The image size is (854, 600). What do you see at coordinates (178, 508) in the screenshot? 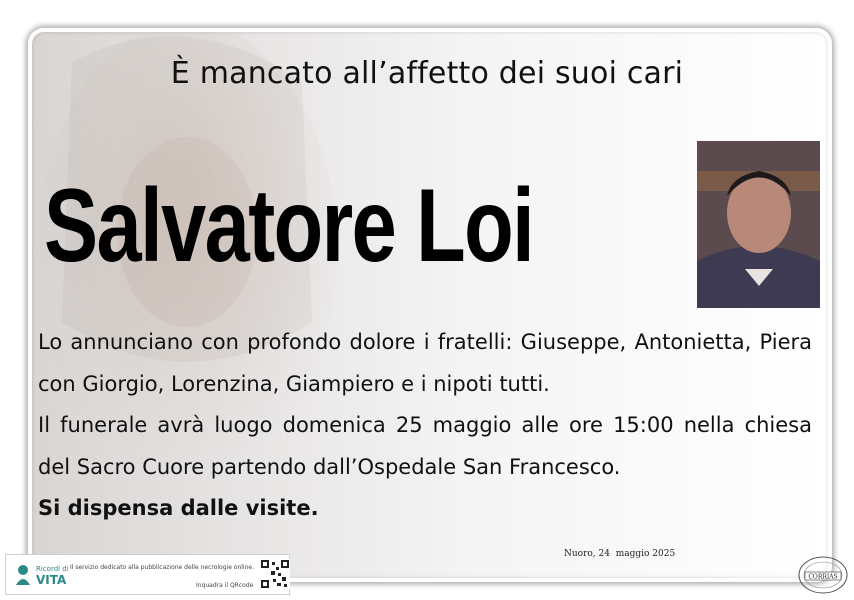
I see `announcement-closing: Si dispensa dalle visite.` at bounding box center [178, 508].